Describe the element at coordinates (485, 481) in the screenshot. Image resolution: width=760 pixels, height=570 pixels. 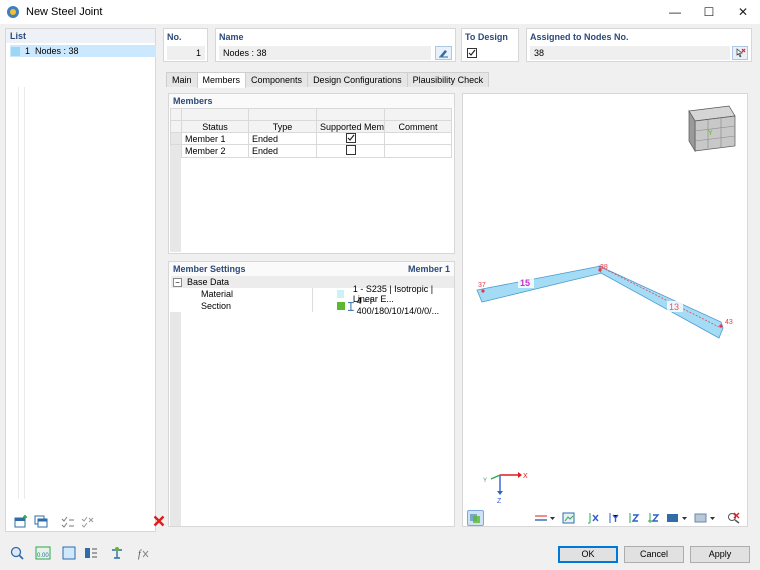
I see `y-axis-label: Y` at that location.